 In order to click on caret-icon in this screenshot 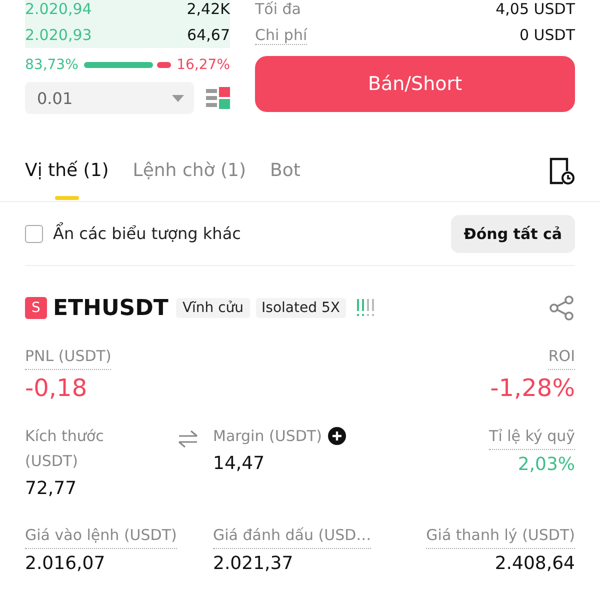, I will do `click(178, 98)`.